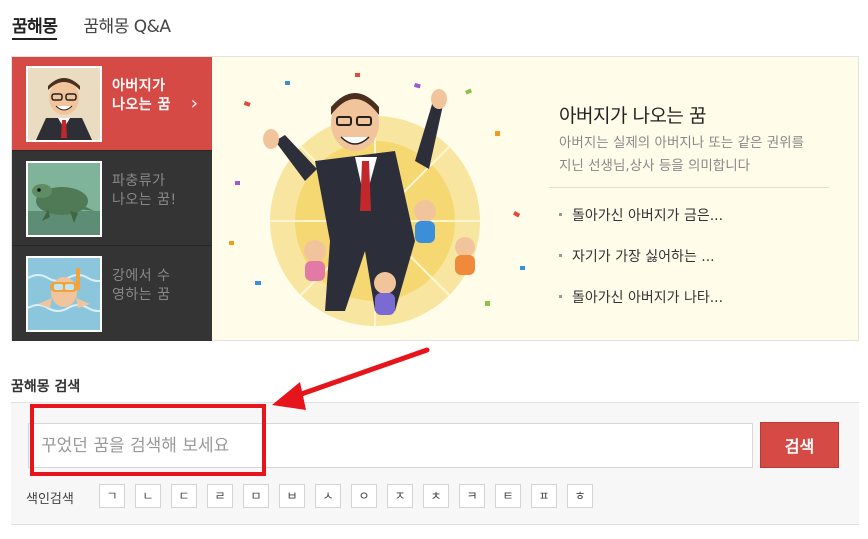 The width and height of the screenshot is (868, 539). I want to click on index-key: ㅋ, so click(472, 496).